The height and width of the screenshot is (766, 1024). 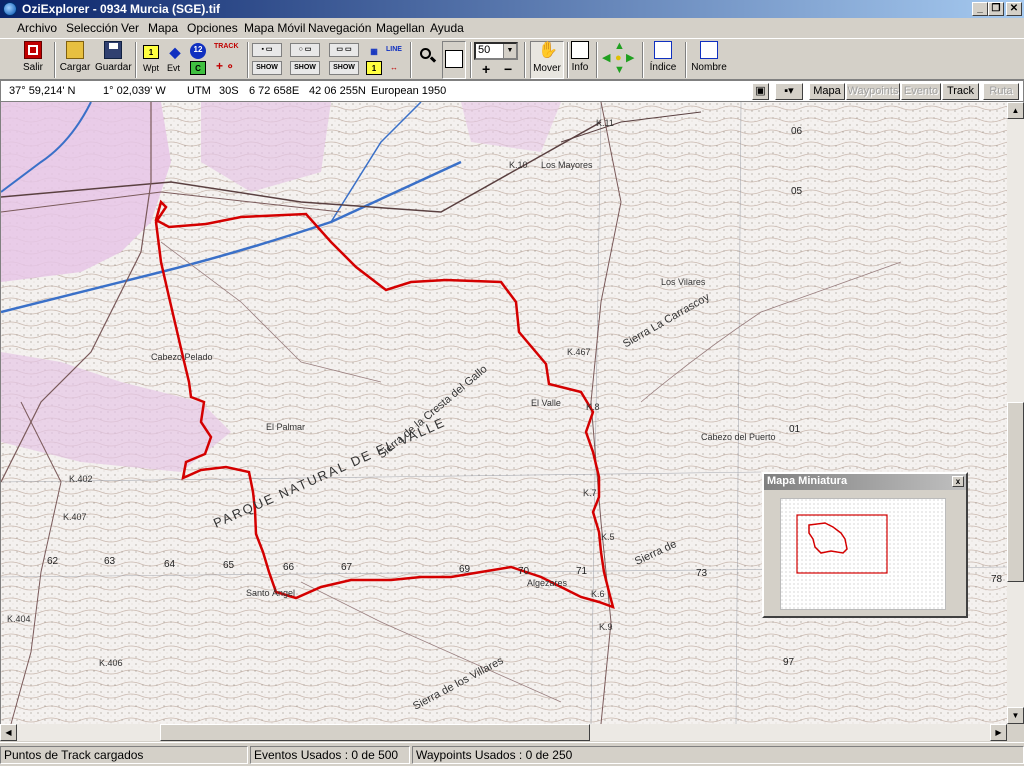 What do you see at coordinates (760, 91) in the screenshot?
I see `map-image-button: ▣` at bounding box center [760, 91].